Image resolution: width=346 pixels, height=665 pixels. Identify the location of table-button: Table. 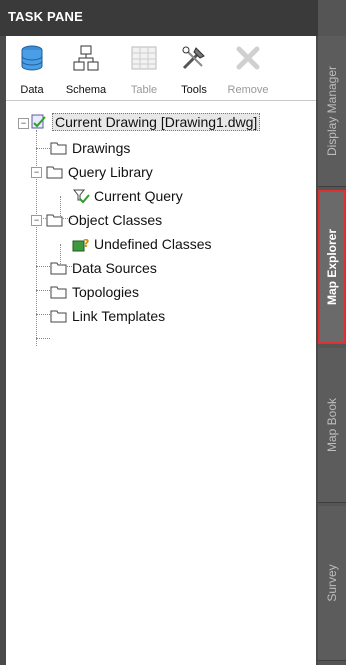
(144, 70).